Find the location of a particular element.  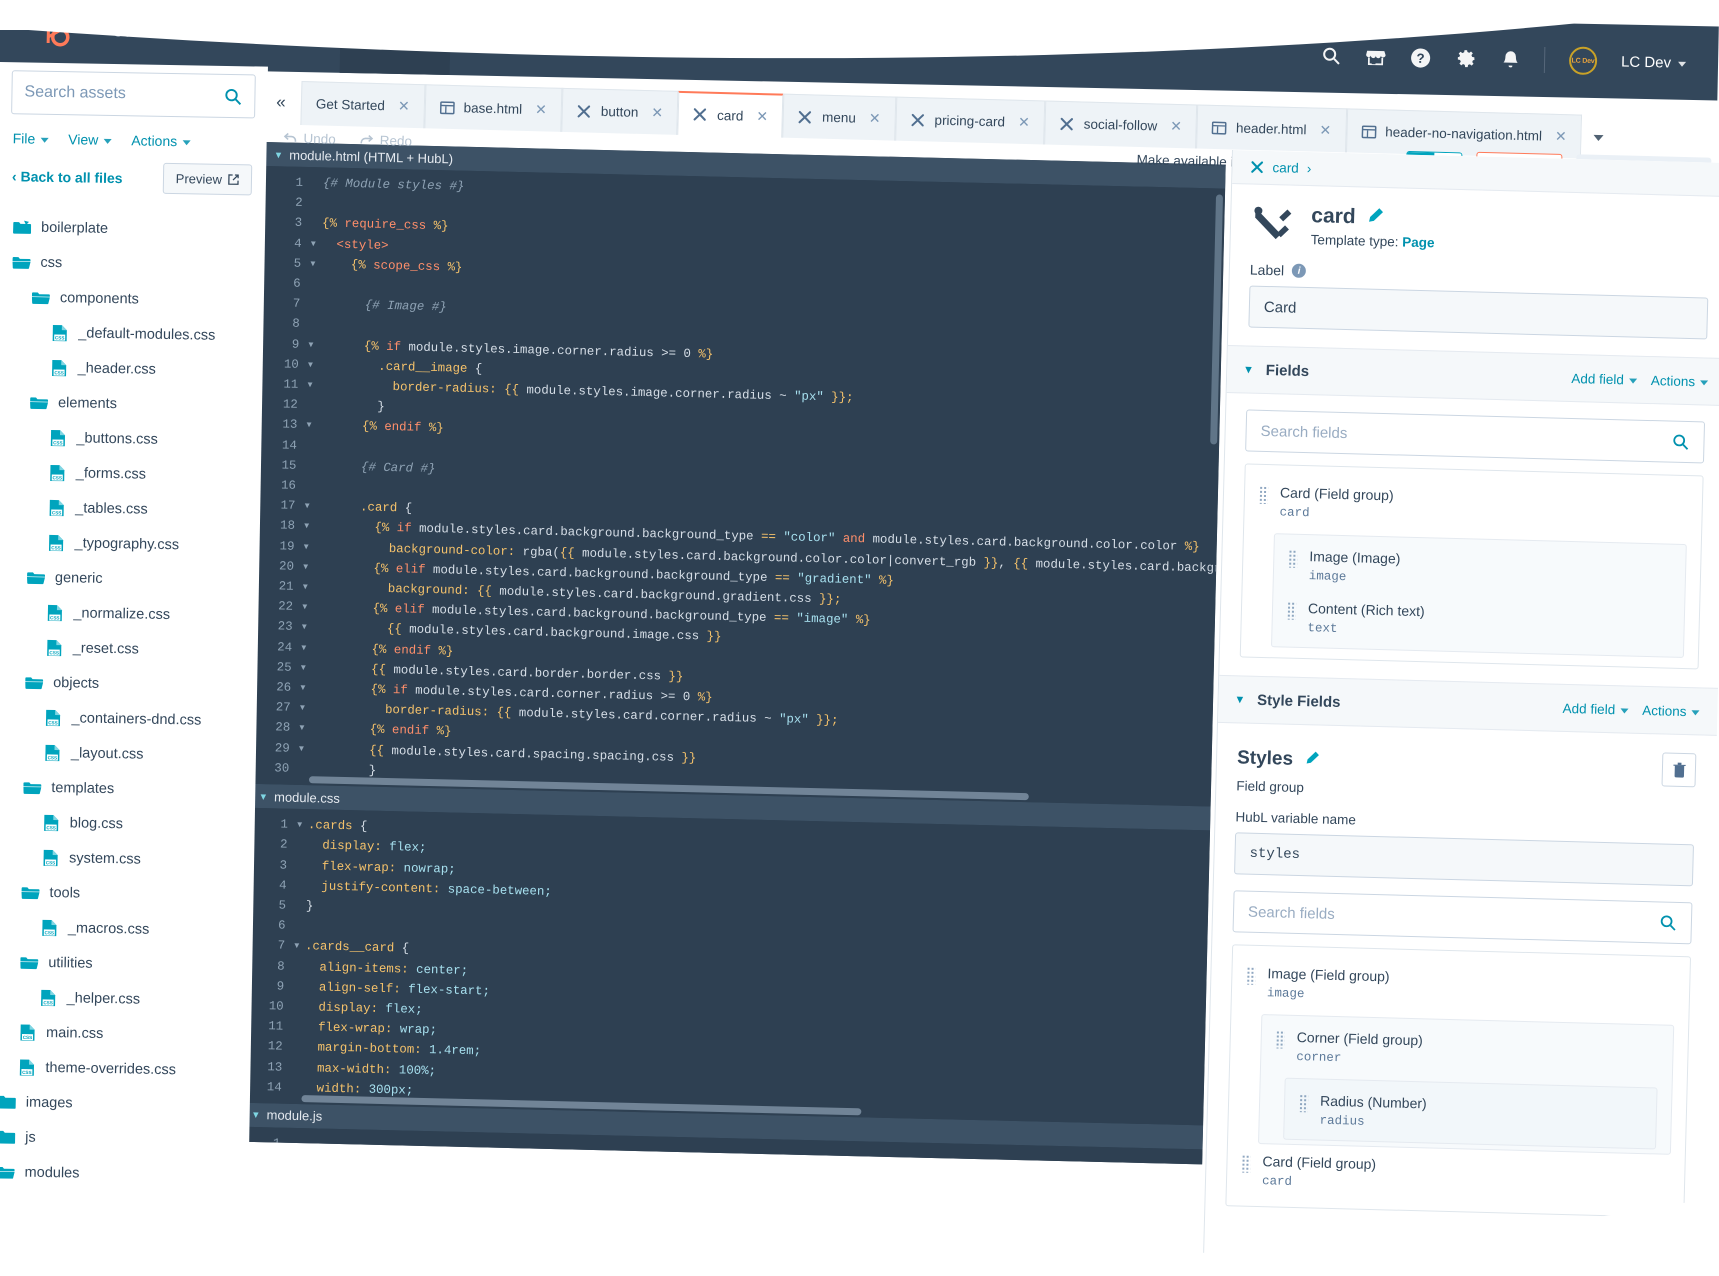

nav-item-automation: Automation is located at coordinates (686, 42).